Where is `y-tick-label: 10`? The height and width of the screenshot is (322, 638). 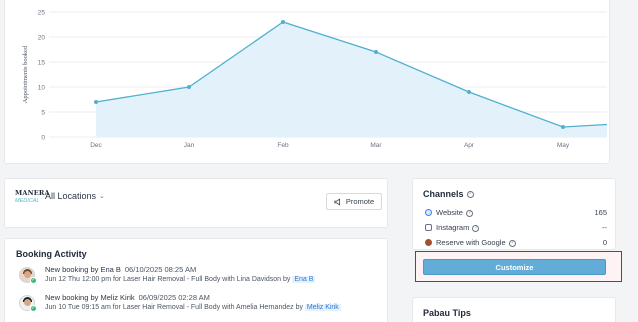 y-tick-label: 10 is located at coordinates (42, 88).